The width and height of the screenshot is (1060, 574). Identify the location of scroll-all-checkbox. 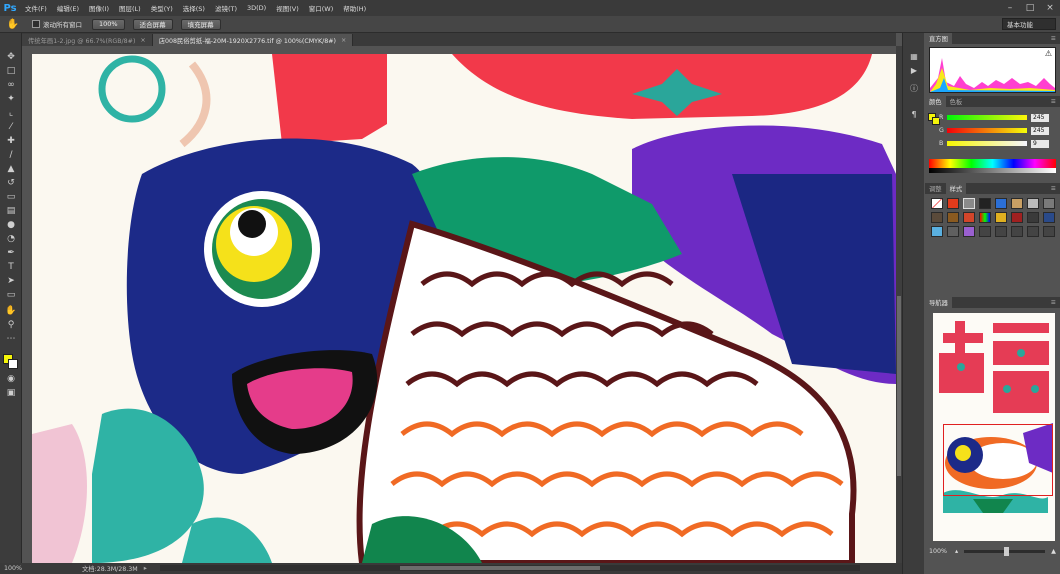
(36, 24).